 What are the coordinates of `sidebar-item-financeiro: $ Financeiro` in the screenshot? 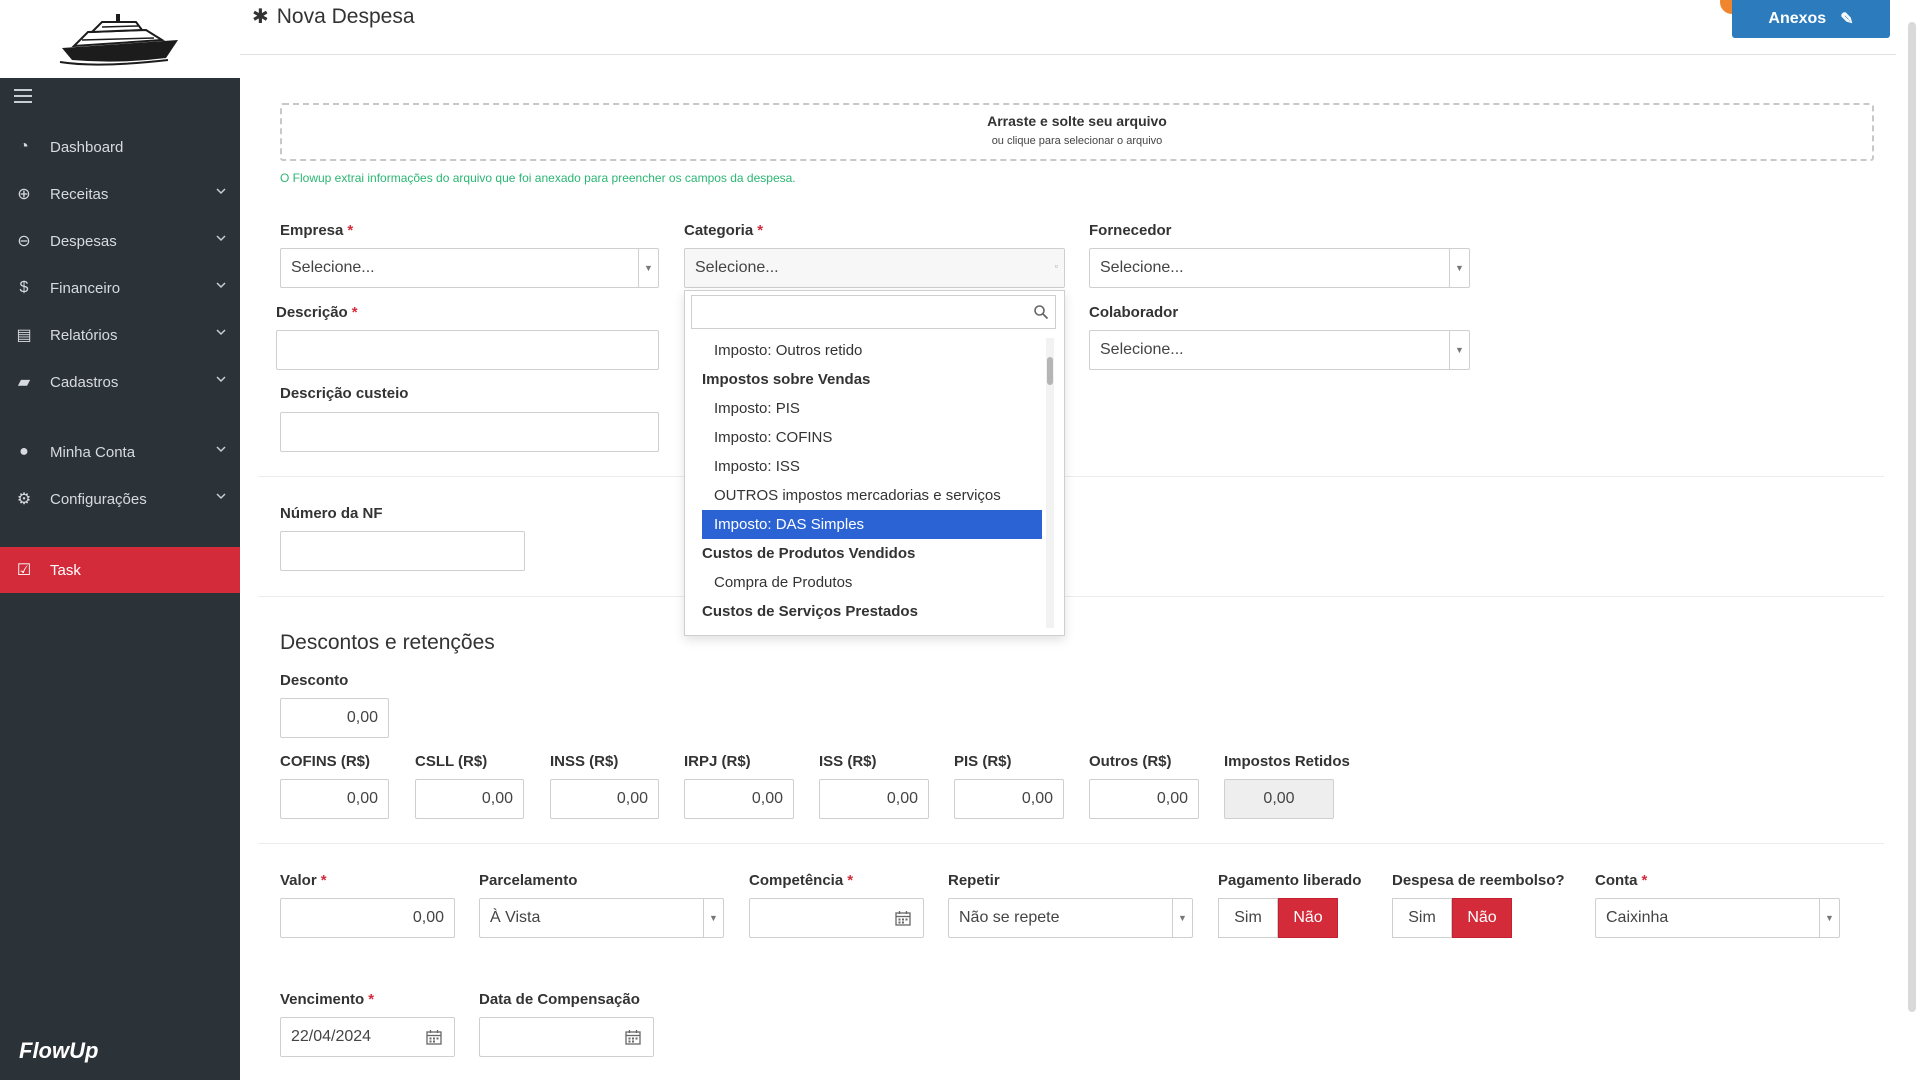 It's located at (120, 288).